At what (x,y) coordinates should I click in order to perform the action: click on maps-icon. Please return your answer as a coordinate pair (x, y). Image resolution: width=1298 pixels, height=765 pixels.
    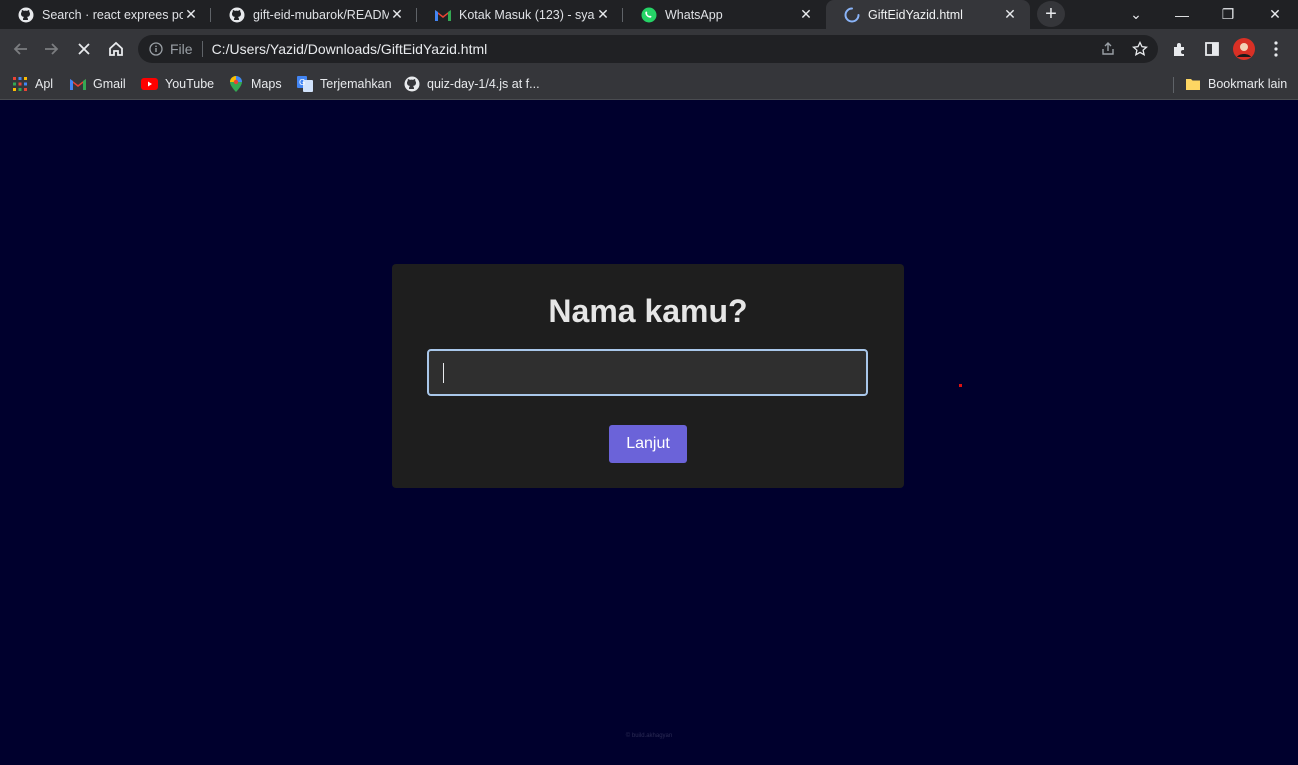
    Looking at the image, I should click on (236, 84).